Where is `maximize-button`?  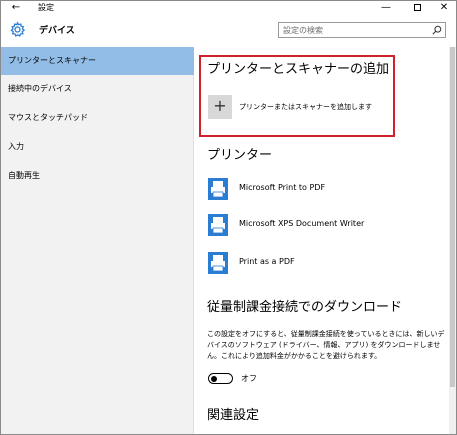 maximize-button is located at coordinates (417, 8).